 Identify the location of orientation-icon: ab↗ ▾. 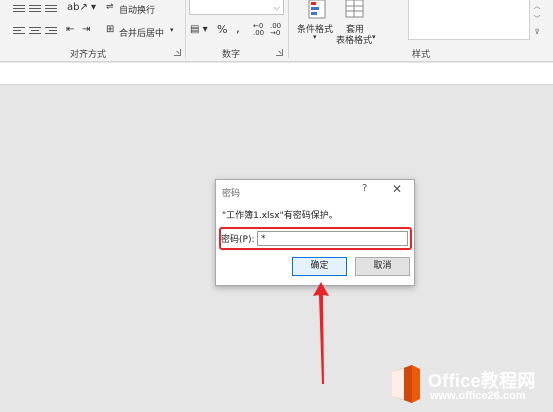
(81, 7).